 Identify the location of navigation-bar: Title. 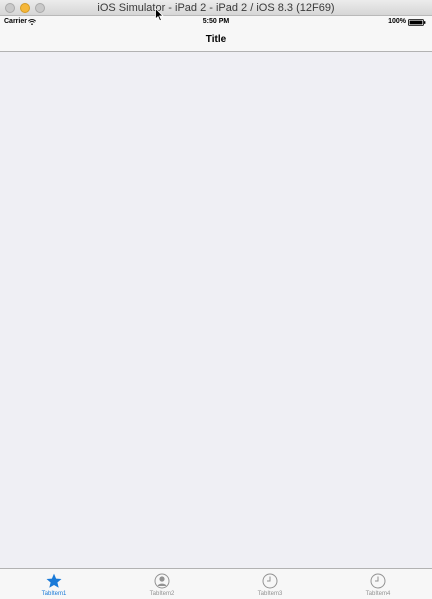
(216, 40).